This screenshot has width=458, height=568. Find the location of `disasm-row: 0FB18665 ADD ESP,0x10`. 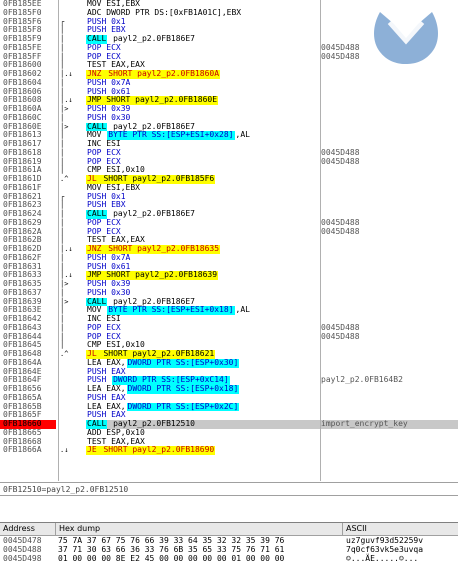

disasm-row: 0FB18665 ADD ESP,0x10 is located at coordinates (229, 433).